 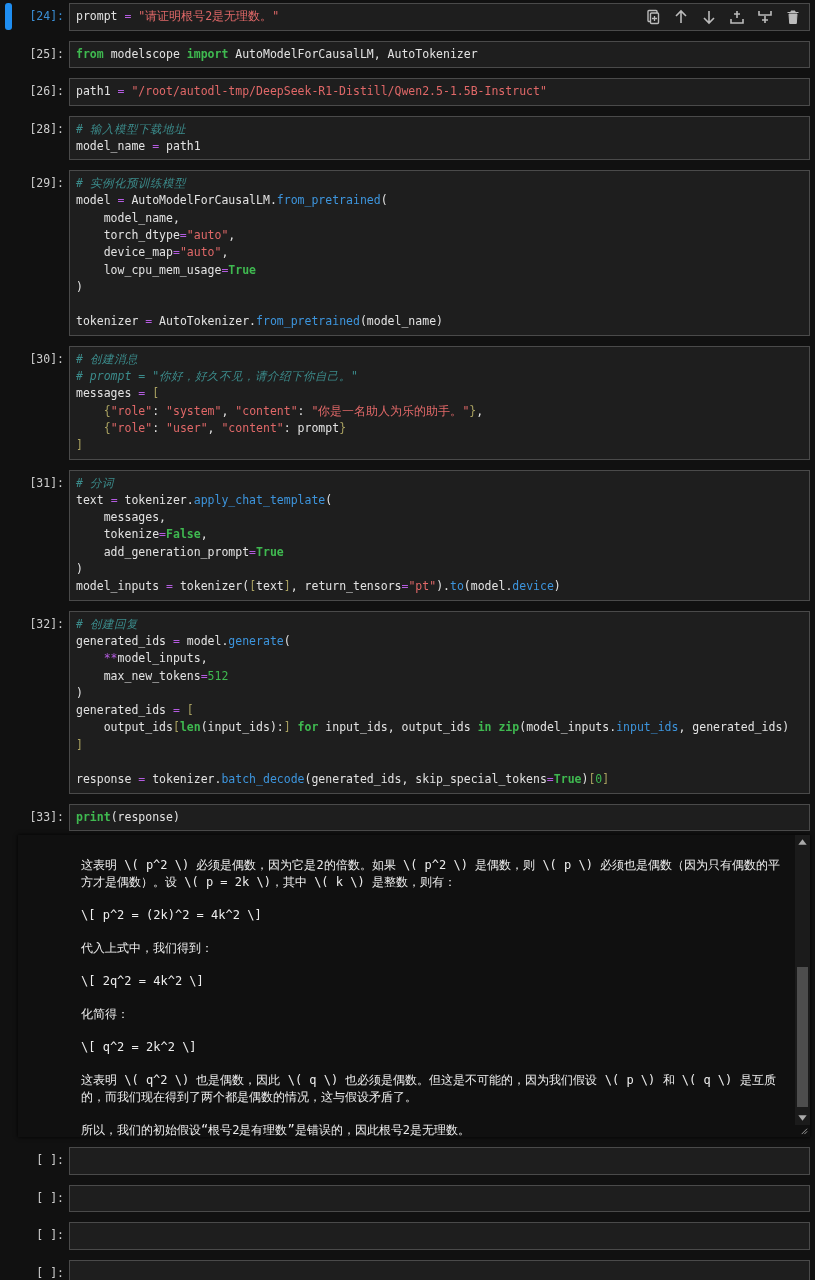 What do you see at coordinates (143, 982) in the screenshot?
I see `output-text: \[ 2q^2 = 4k^2 \]` at bounding box center [143, 982].